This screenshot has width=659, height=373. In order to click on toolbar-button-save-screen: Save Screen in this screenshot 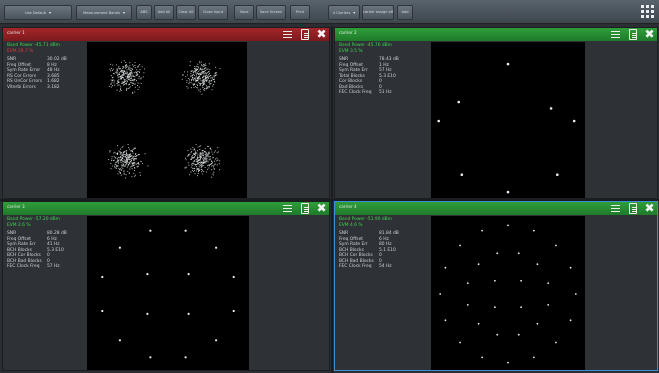, I will do `click(271, 12)`.